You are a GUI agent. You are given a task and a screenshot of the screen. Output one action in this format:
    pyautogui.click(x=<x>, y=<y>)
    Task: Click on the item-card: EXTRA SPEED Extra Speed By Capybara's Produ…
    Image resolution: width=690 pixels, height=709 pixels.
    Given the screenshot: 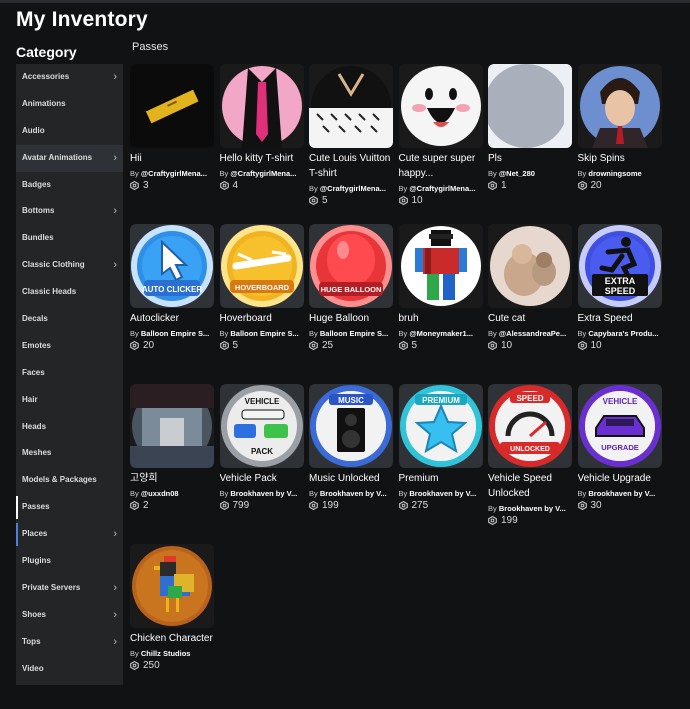 What is the action you would take?
    pyautogui.click(x=619, y=287)
    